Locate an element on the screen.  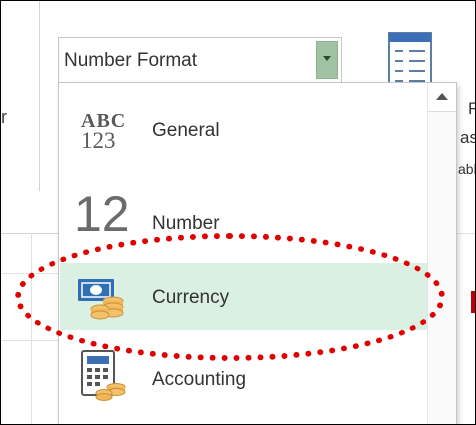
number-12-icon: 12 is located at coordinates (102, 214).